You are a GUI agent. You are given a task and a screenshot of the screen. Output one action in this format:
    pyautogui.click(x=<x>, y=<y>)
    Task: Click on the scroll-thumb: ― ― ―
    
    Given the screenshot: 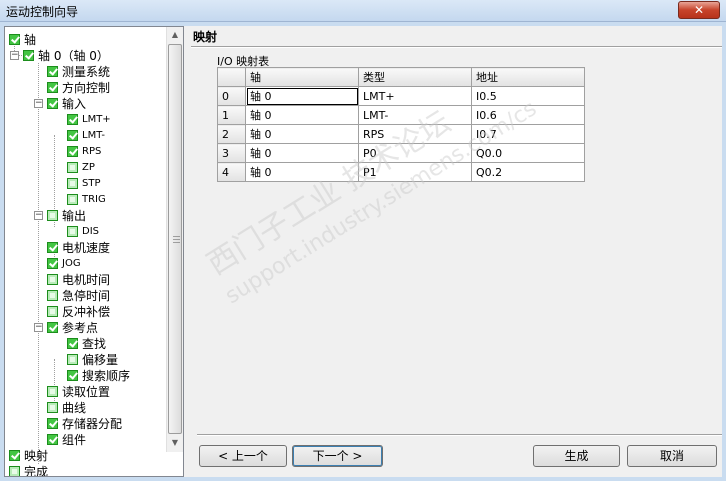 What is the action you would take?
    pyautogui.click(x=175, y=239)
    